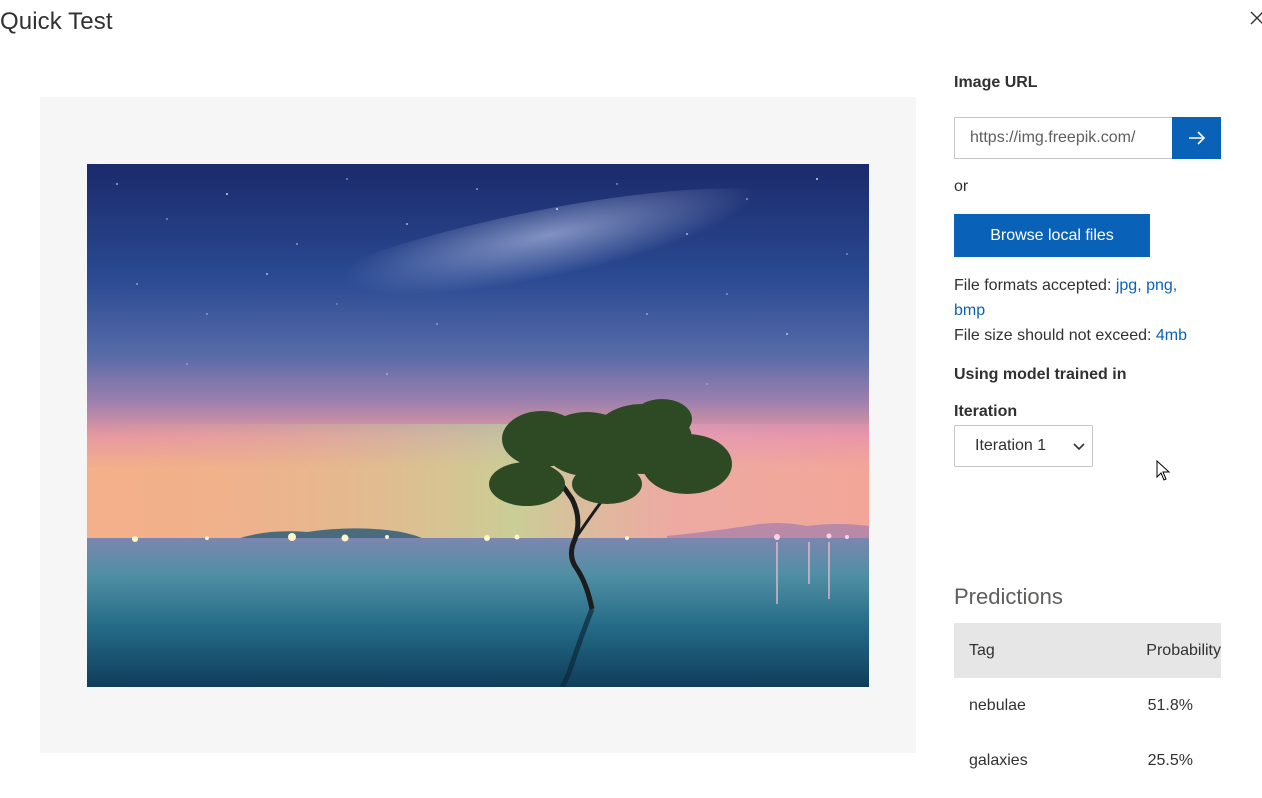 This screenshot has width=1262, height=798. Describe the element at coordinates (1171, 335) in the screenshot. I see `file-size-limit: 4mb` at that location.